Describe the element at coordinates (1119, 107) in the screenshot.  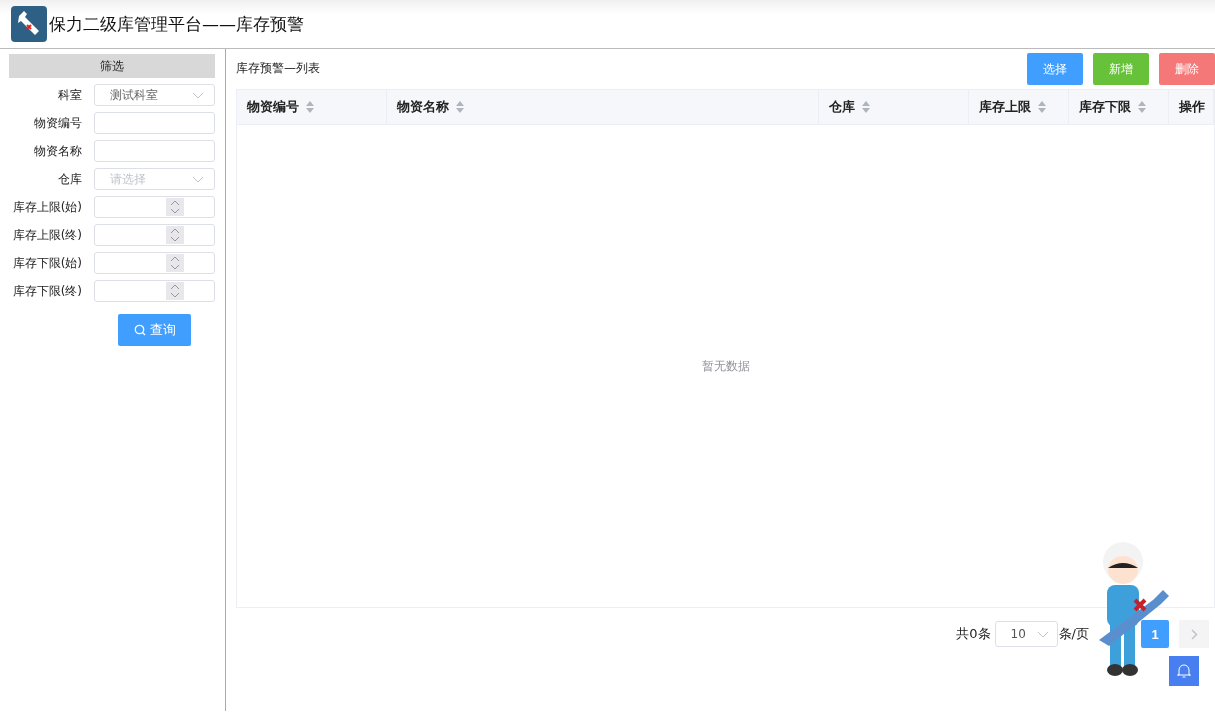
I see `column-header: 库存下限` at that location.